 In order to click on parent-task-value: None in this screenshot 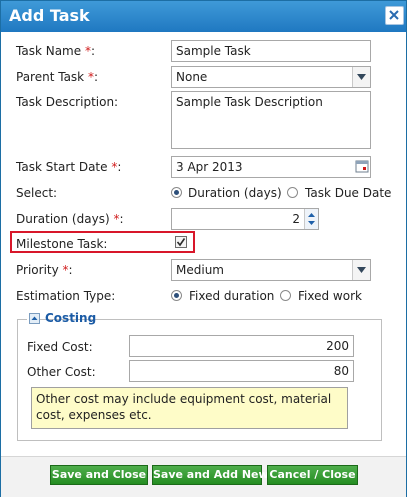, I will do `click(192, 77)`.